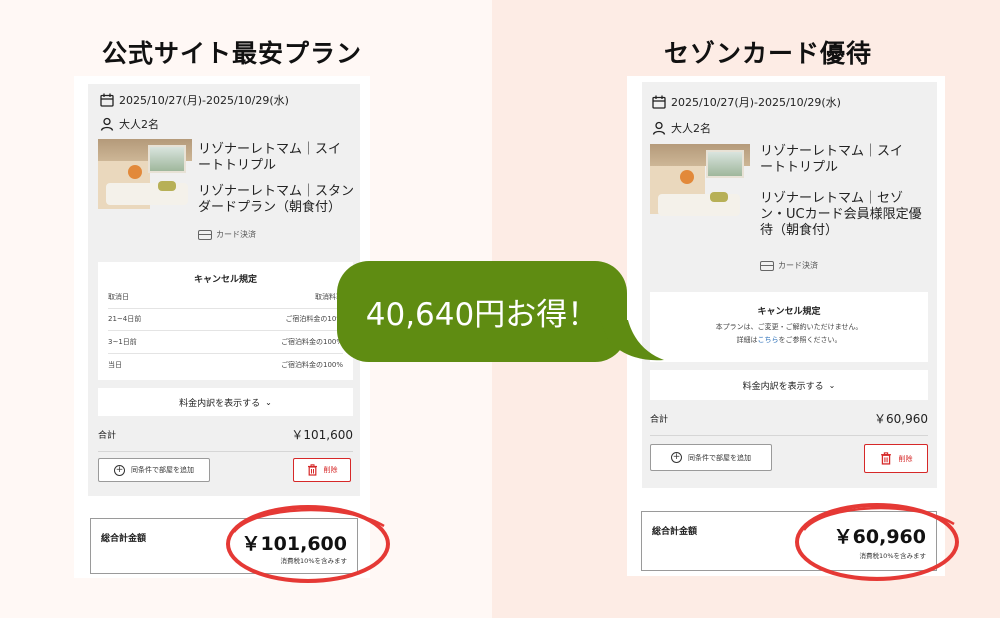 This screenshot has width=1000, height=618. I want to click on details-link: こちら, so click(768, 340).